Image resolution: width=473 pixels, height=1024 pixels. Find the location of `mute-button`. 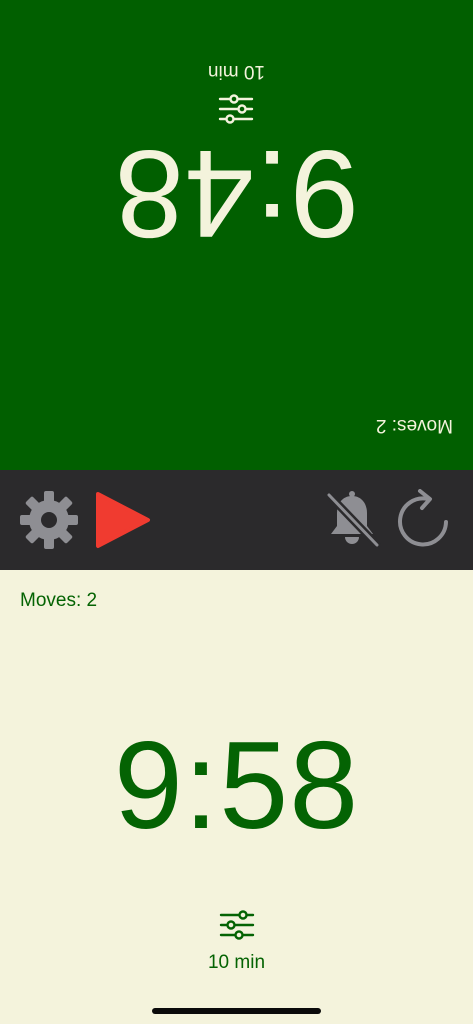

mute-button is located at coordinates (352, 520).